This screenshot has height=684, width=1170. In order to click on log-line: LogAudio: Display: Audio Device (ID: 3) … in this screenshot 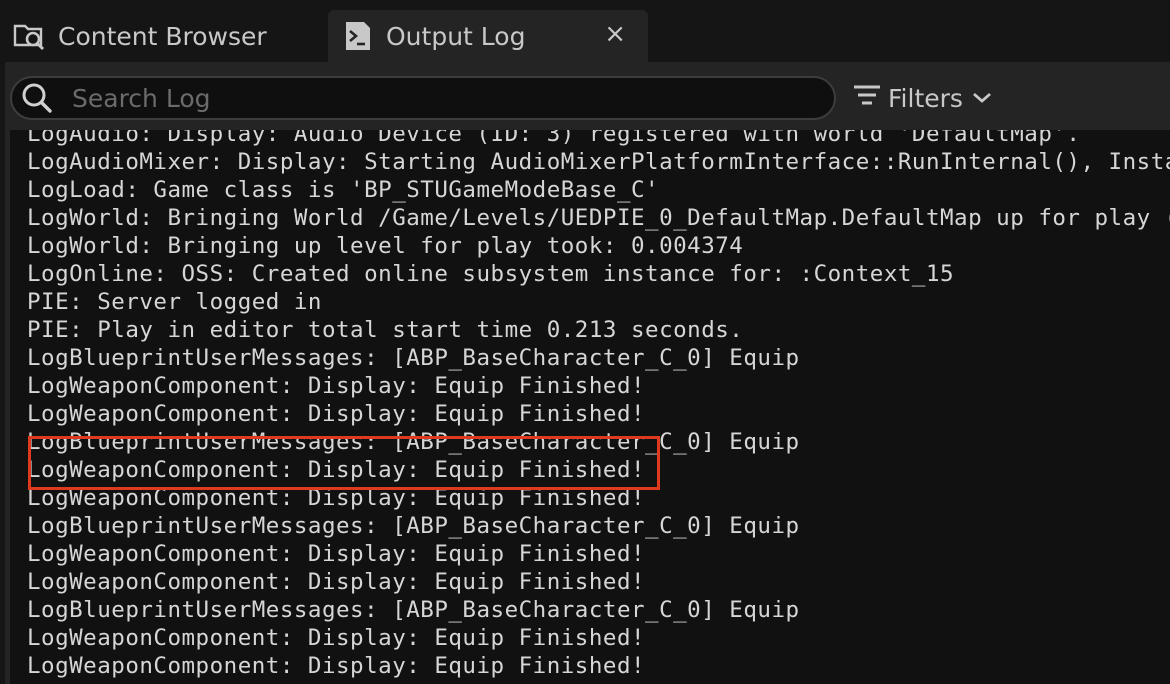, I will do `click(554, 138)`.